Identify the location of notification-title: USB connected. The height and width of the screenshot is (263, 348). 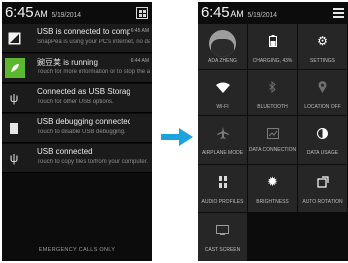
(65, 151).